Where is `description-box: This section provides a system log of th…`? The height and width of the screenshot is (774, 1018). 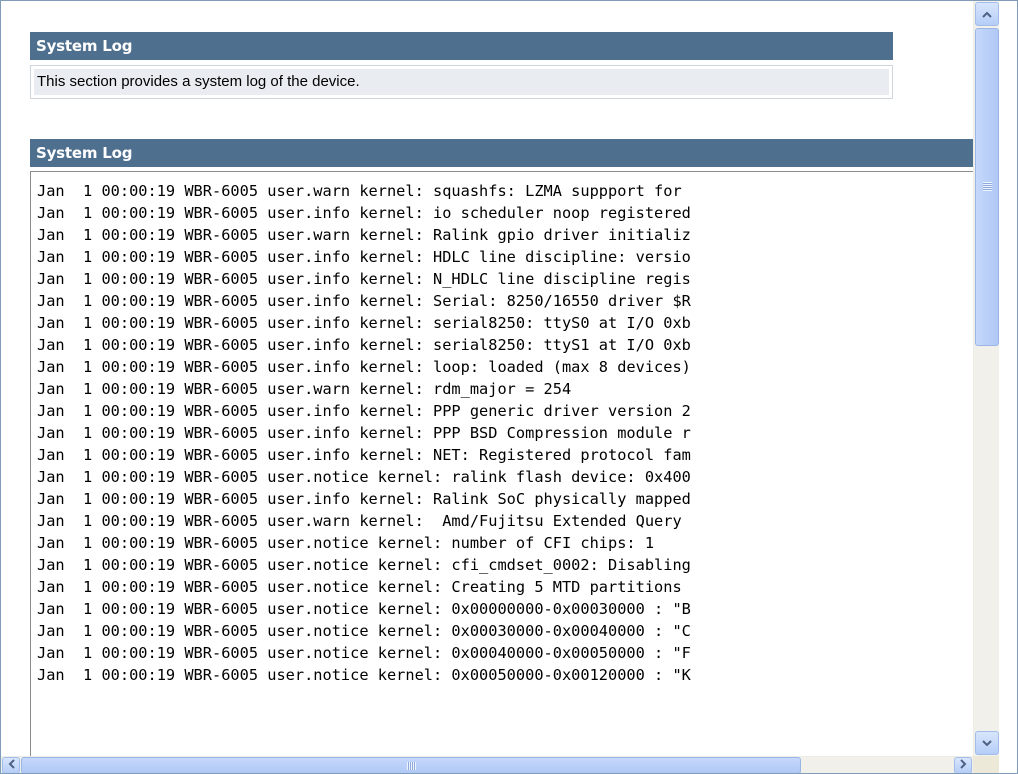 description-box: This section provides a system log of th… is located at coordinates (461, 82).